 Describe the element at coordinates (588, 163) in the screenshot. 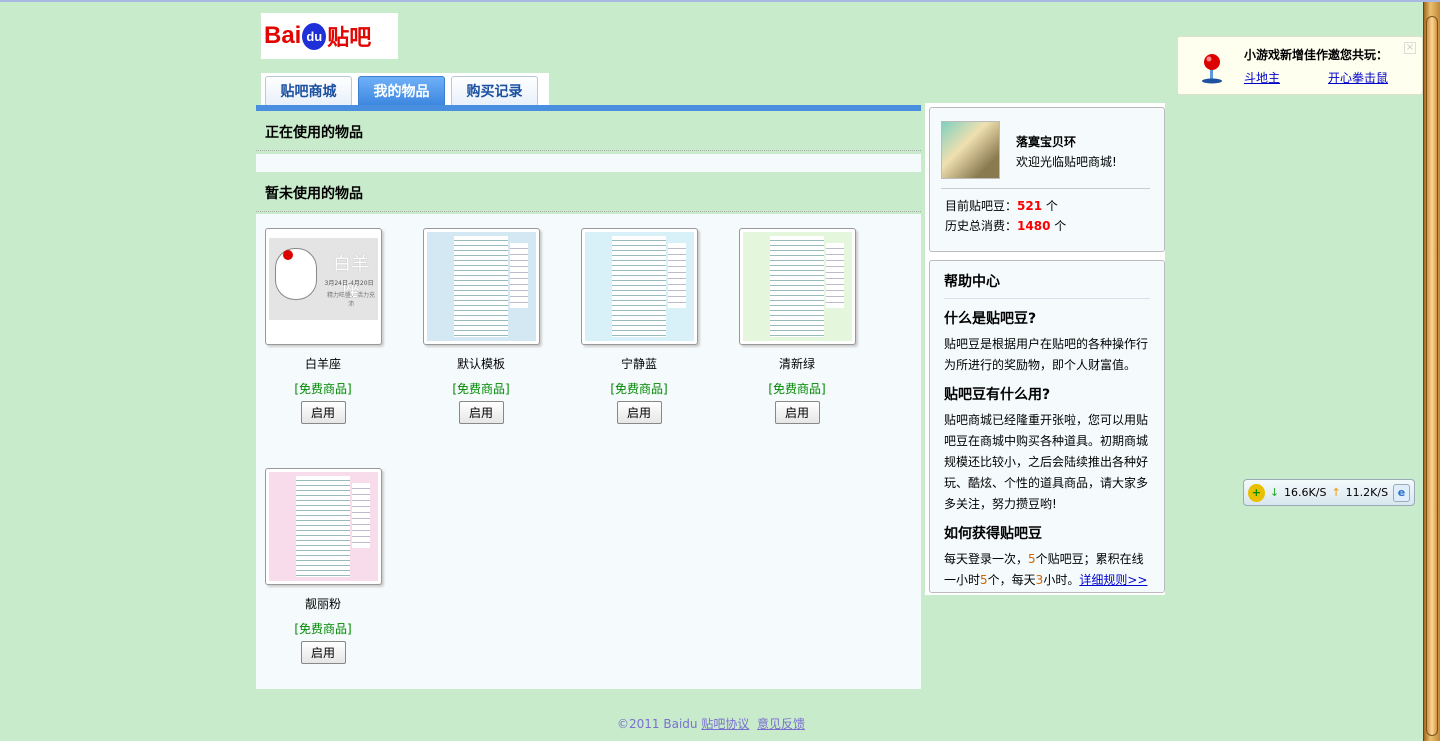

I see `in-use-list` at that location.